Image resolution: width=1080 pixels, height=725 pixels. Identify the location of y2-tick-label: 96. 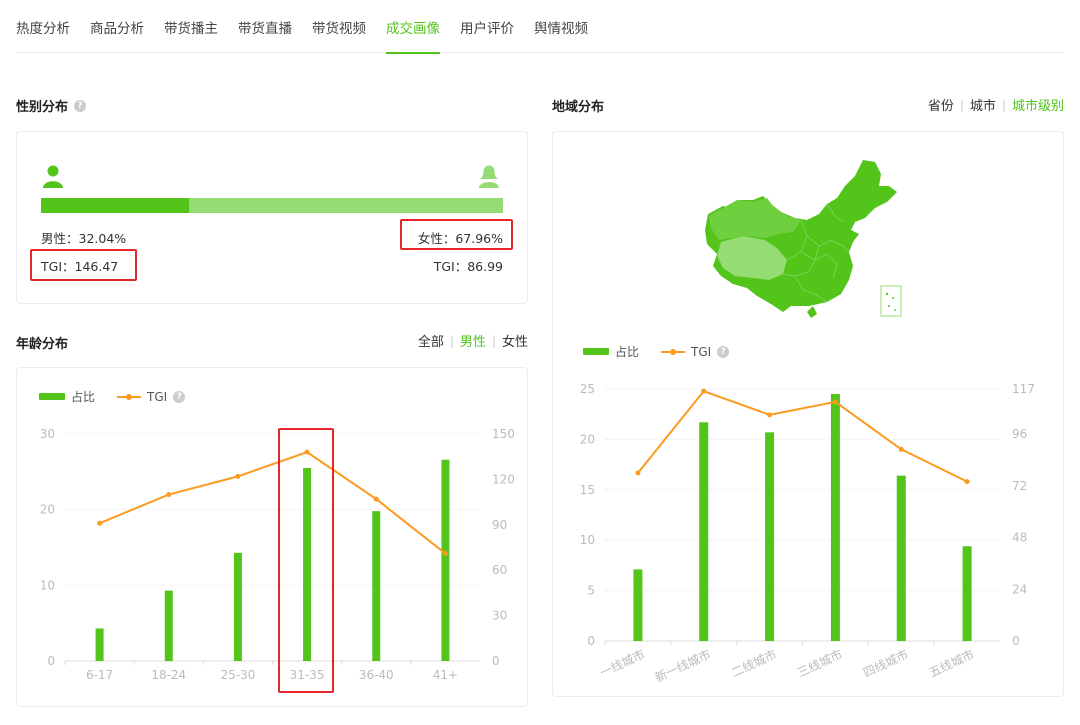
(1019, 434).